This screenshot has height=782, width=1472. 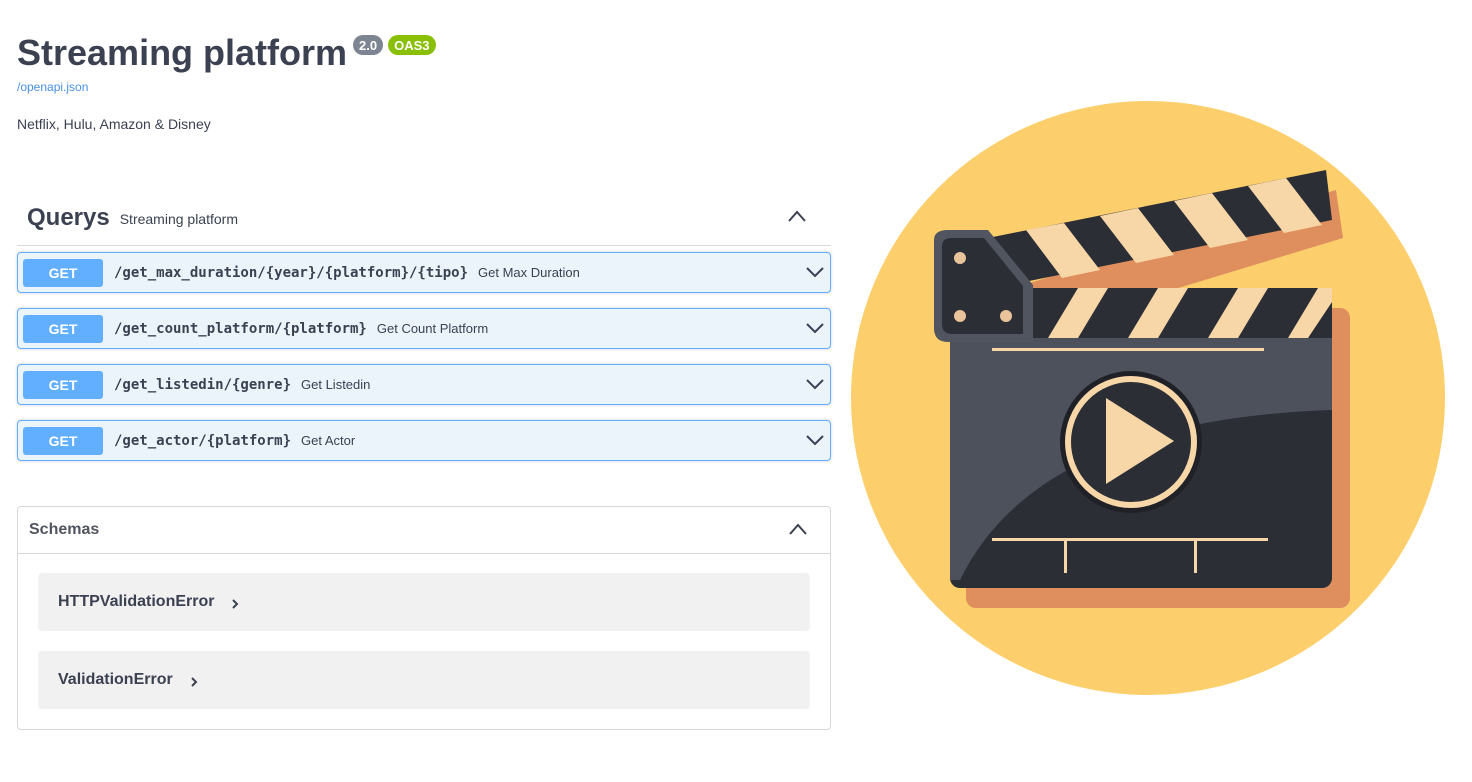 I want to click on schema-name: HTTPValidationError, so click(x=136, y=601).